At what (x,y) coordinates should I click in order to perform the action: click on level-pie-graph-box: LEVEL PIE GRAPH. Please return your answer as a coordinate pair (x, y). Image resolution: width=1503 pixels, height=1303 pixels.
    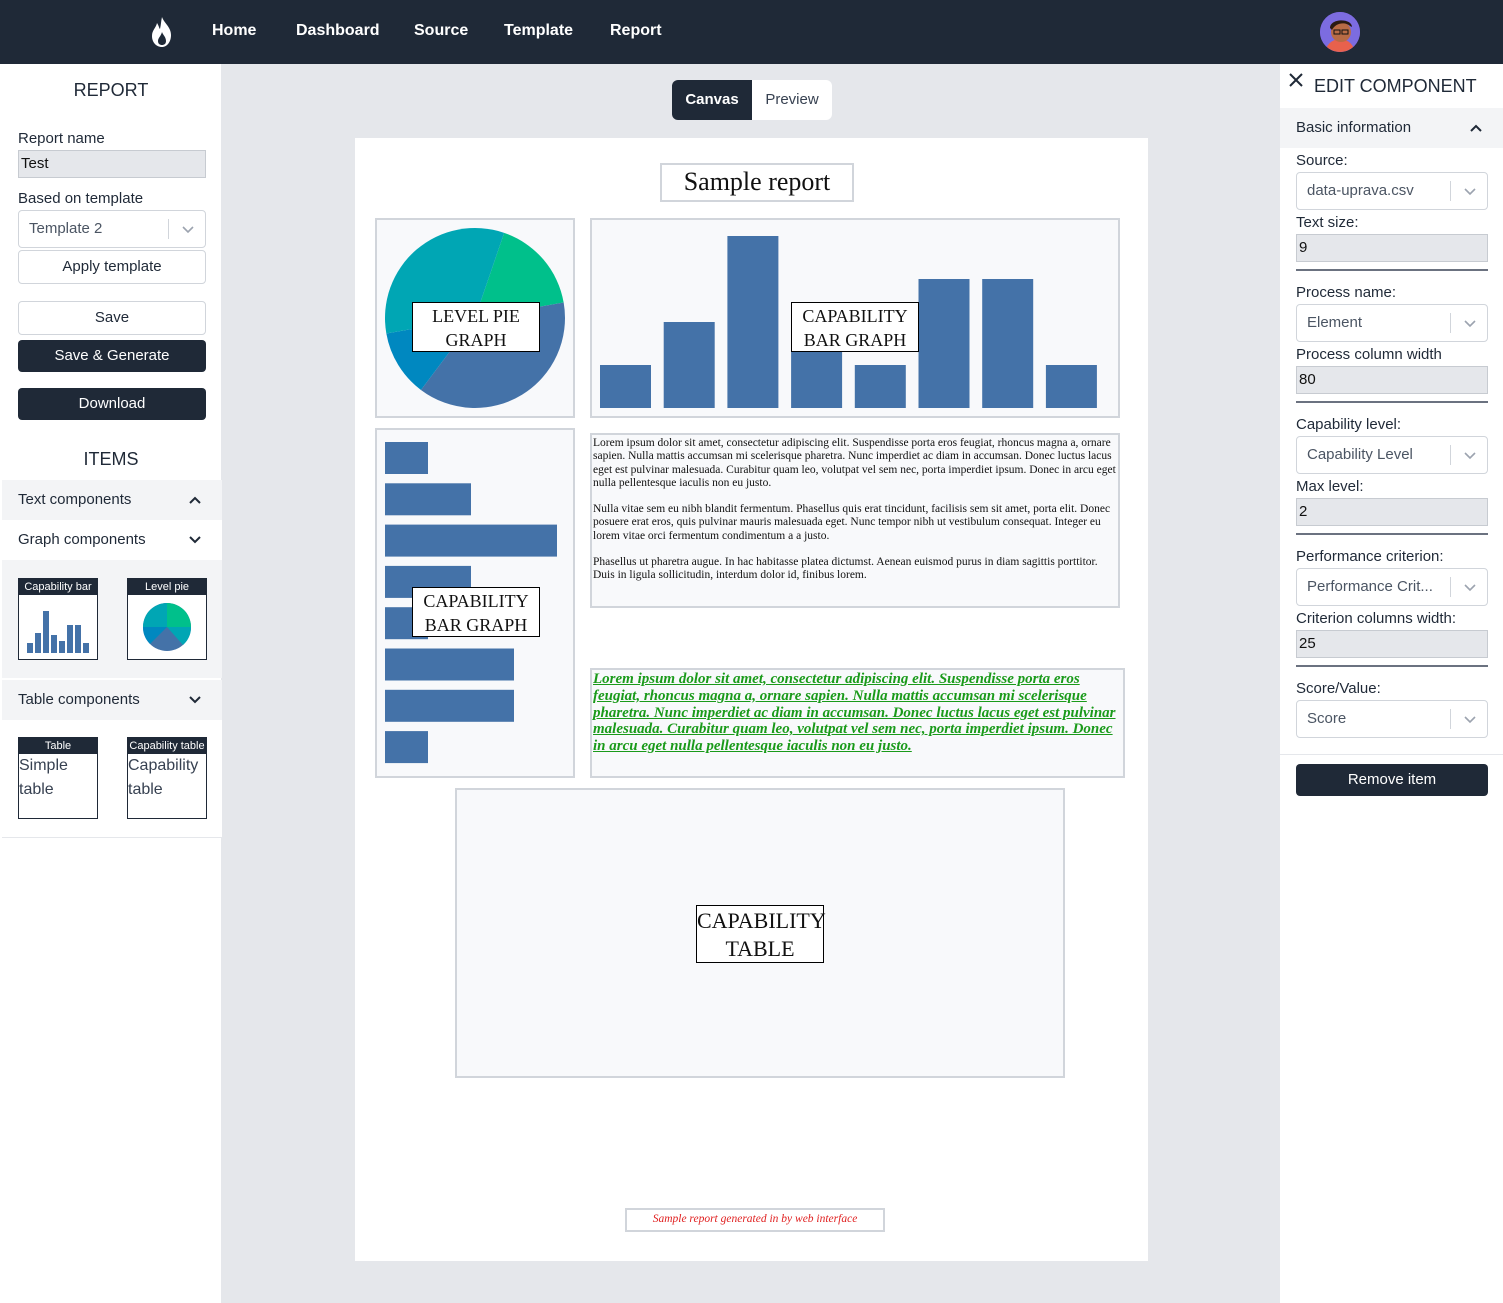
    Looking at the image, I should click on (475, 318).